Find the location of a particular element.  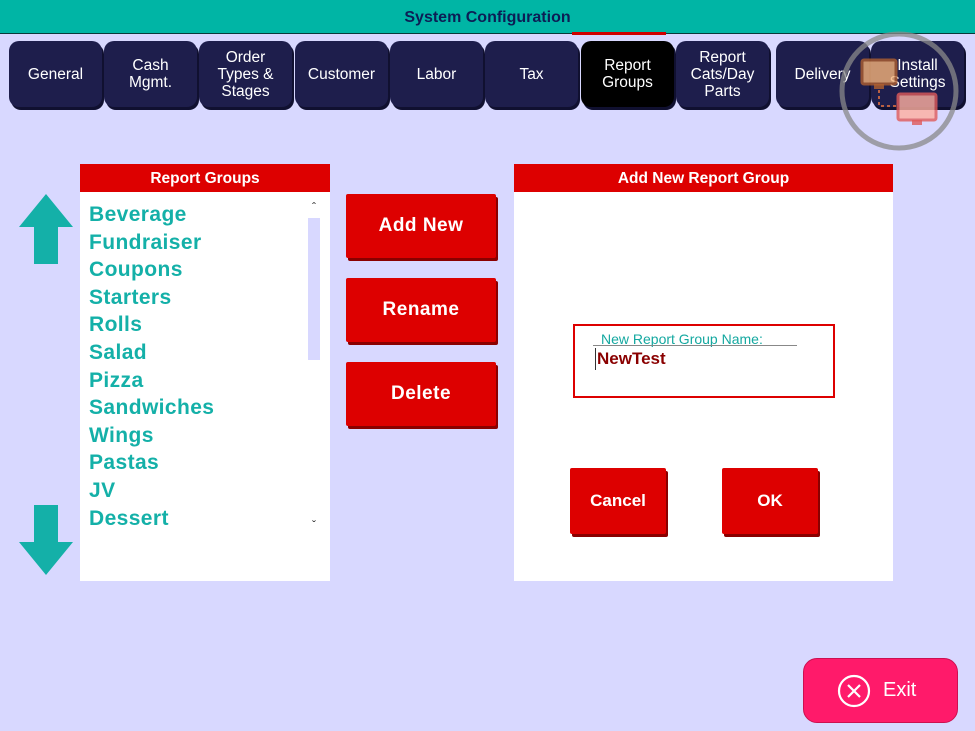

tab-report-cats: Report Cats/Day Parts is located at coordinates (722, 74).